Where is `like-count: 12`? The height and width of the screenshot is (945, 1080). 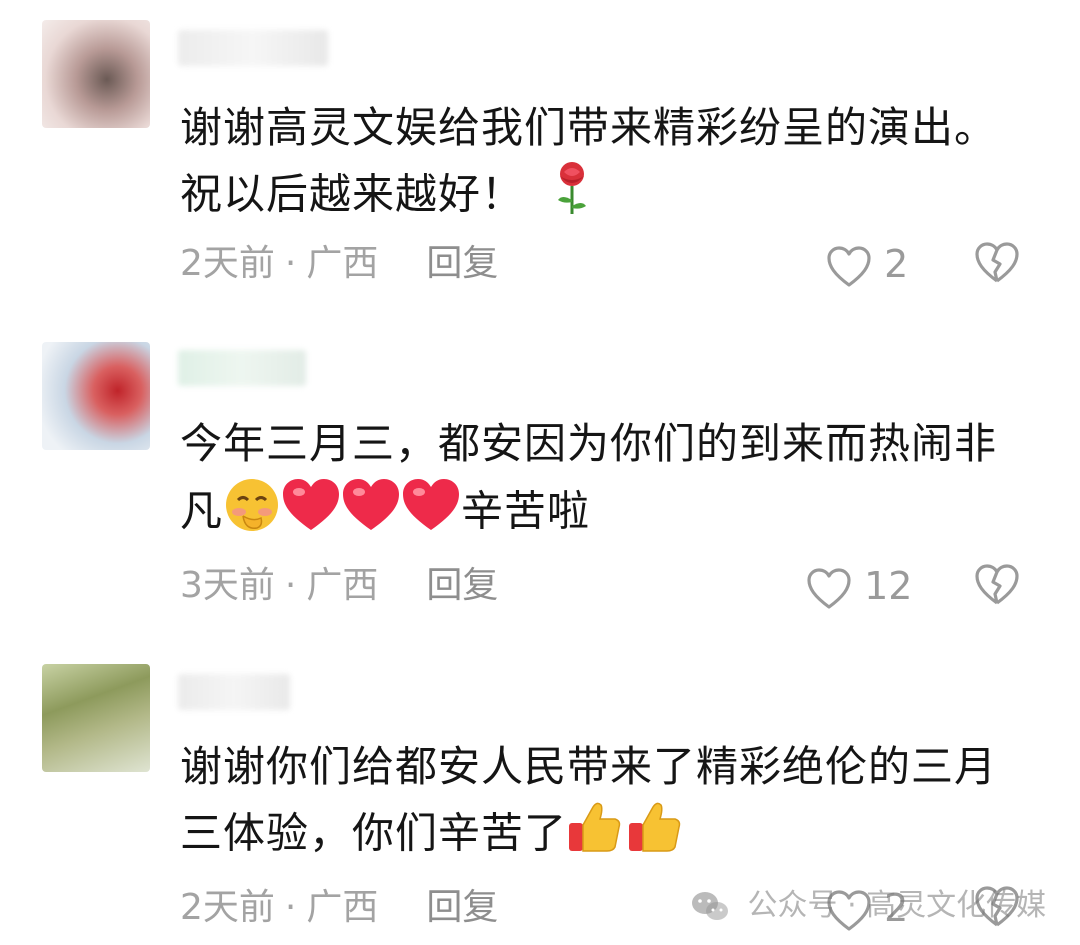 like-count: 12 is located at coordinates (888, 586).